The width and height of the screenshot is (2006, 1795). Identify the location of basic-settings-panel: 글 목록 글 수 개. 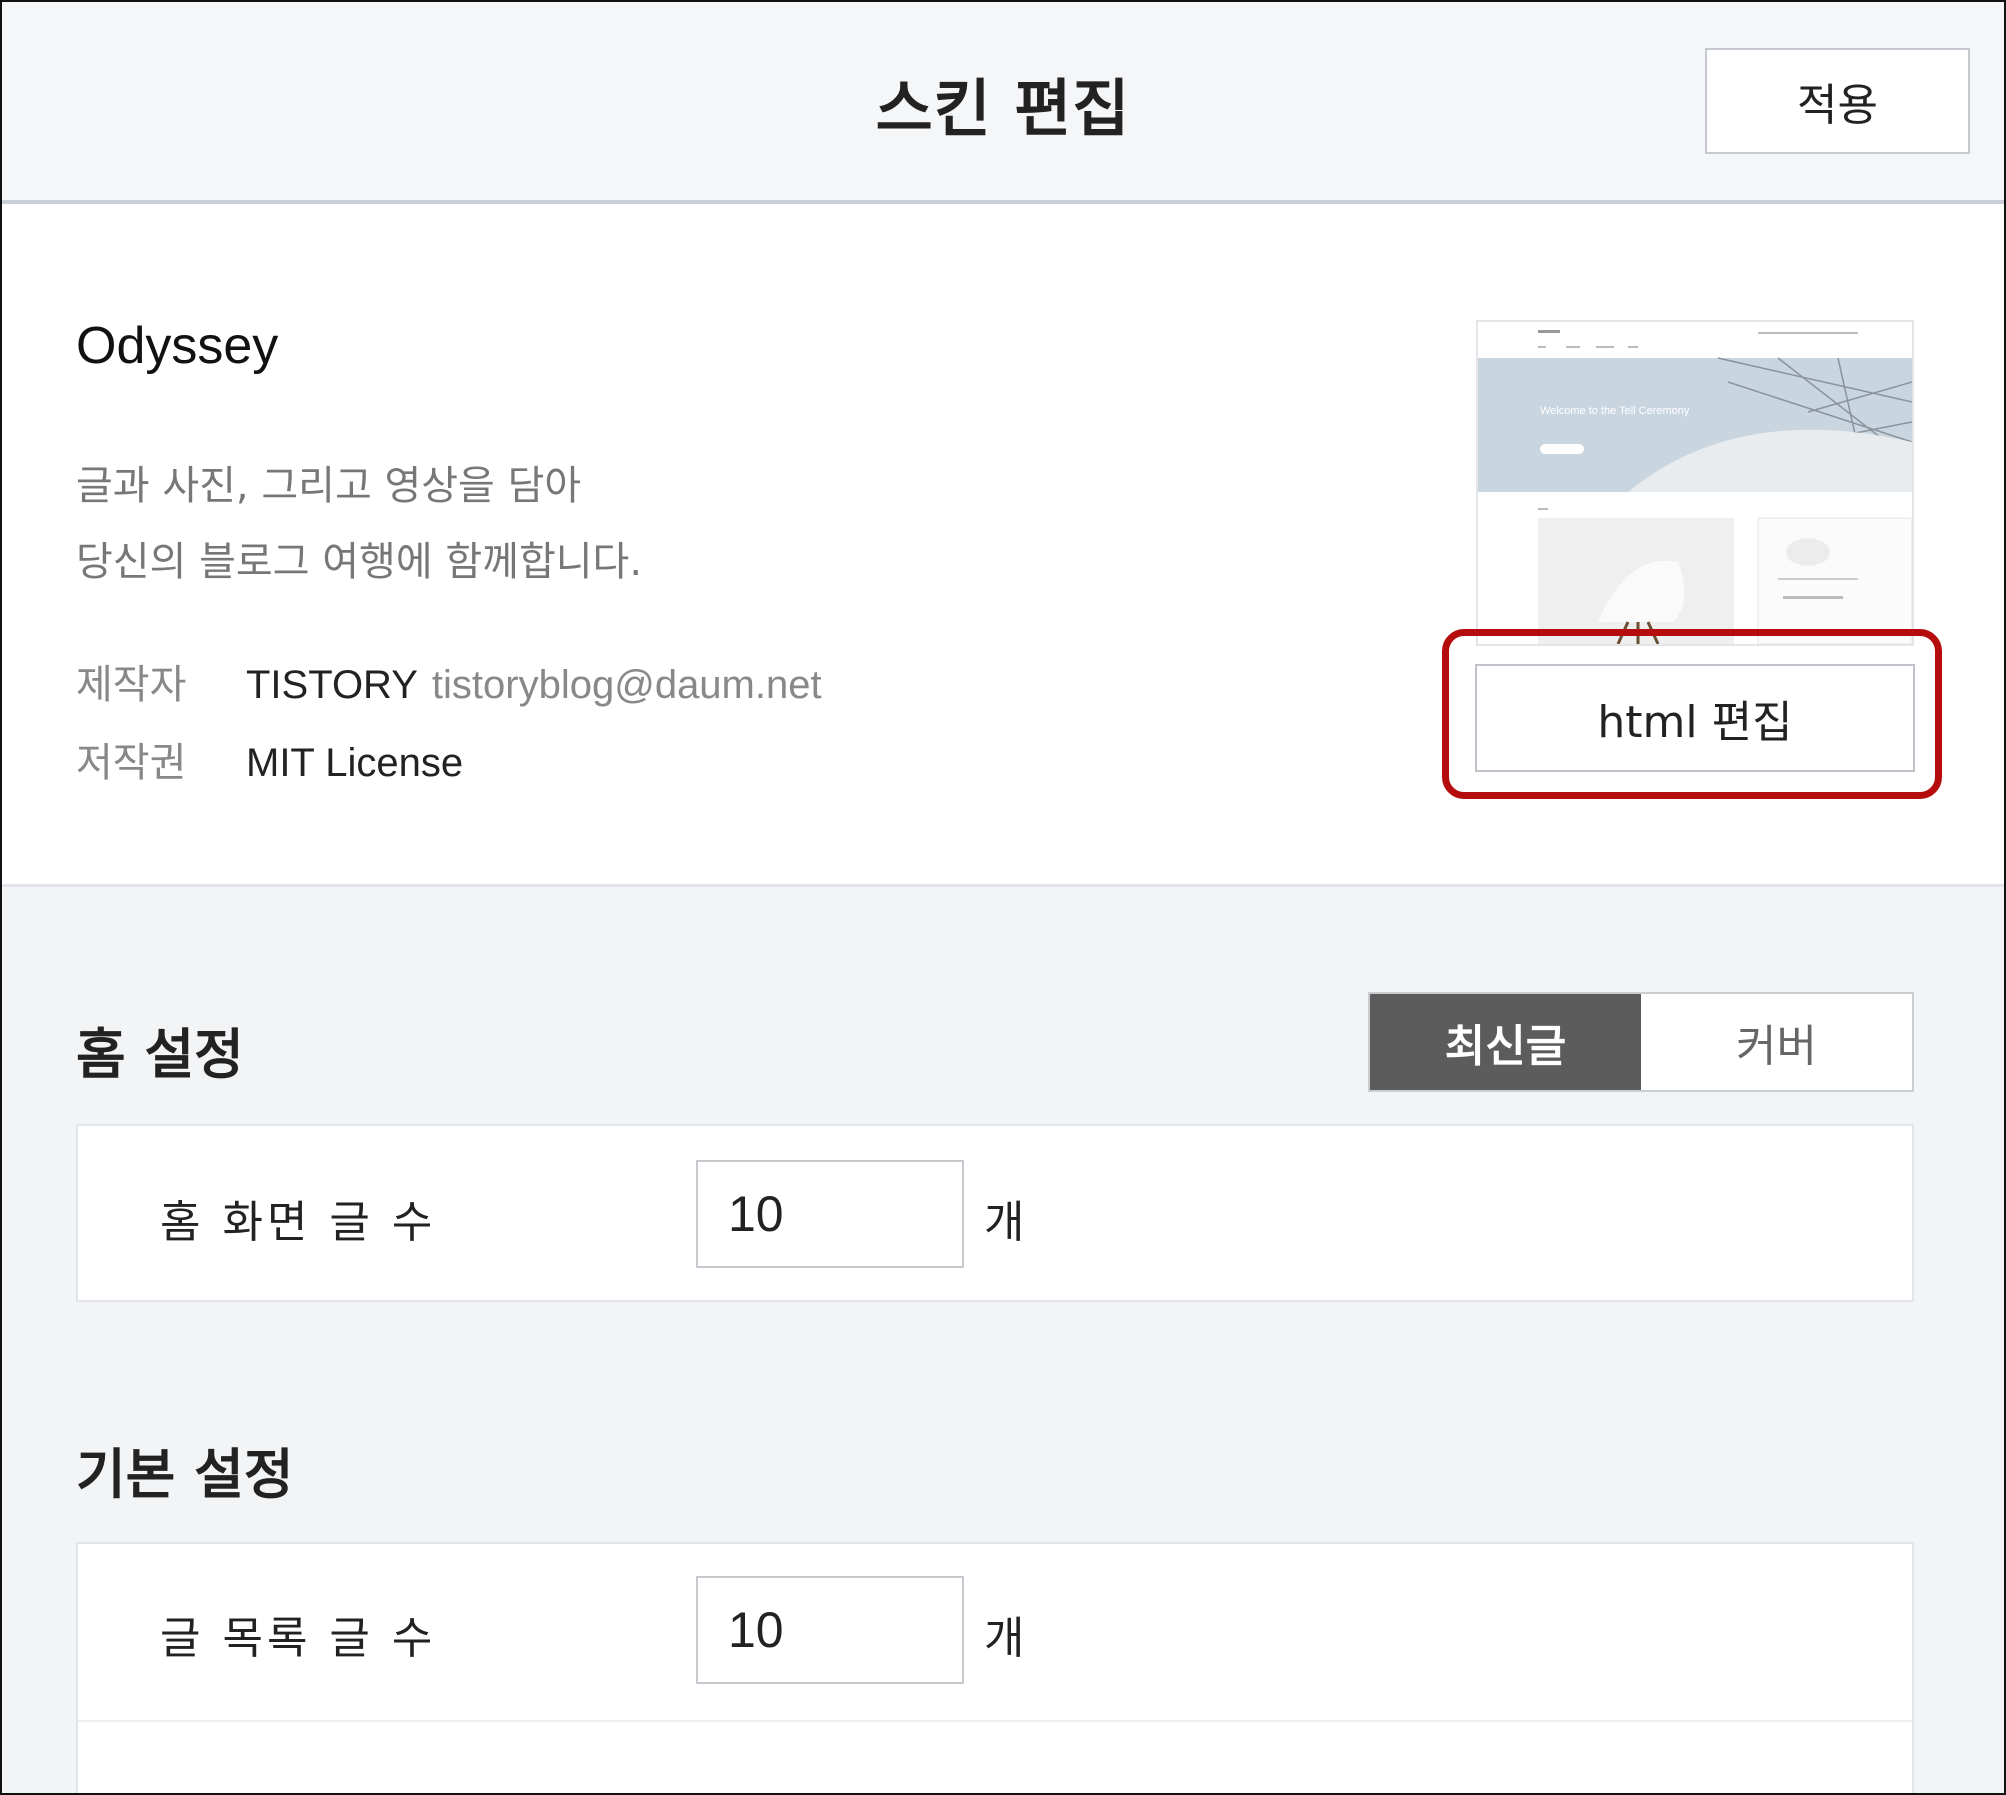
(995, 1667).